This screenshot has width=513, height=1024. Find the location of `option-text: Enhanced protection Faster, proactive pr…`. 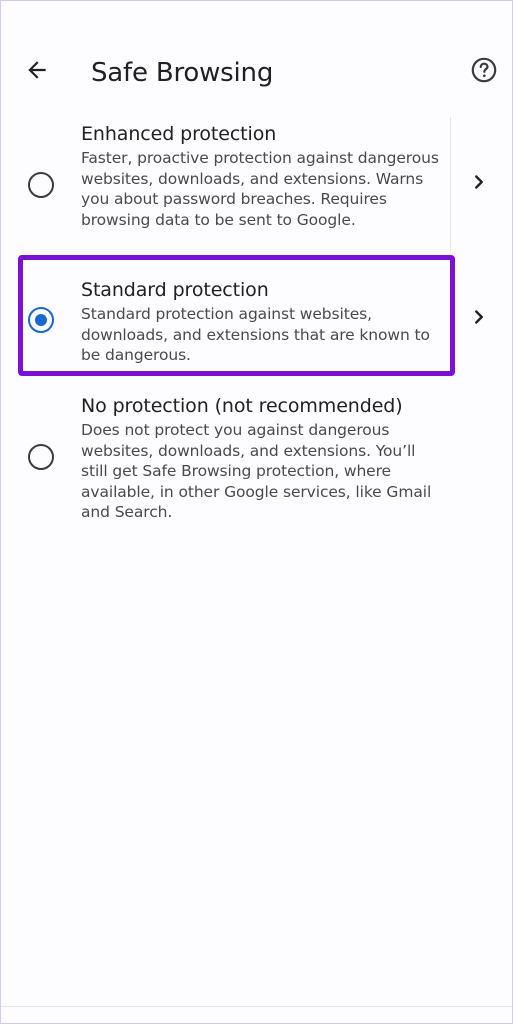

option-text: Enhanced protection Faster, proactive pr… is located at coordinates (261, 175).